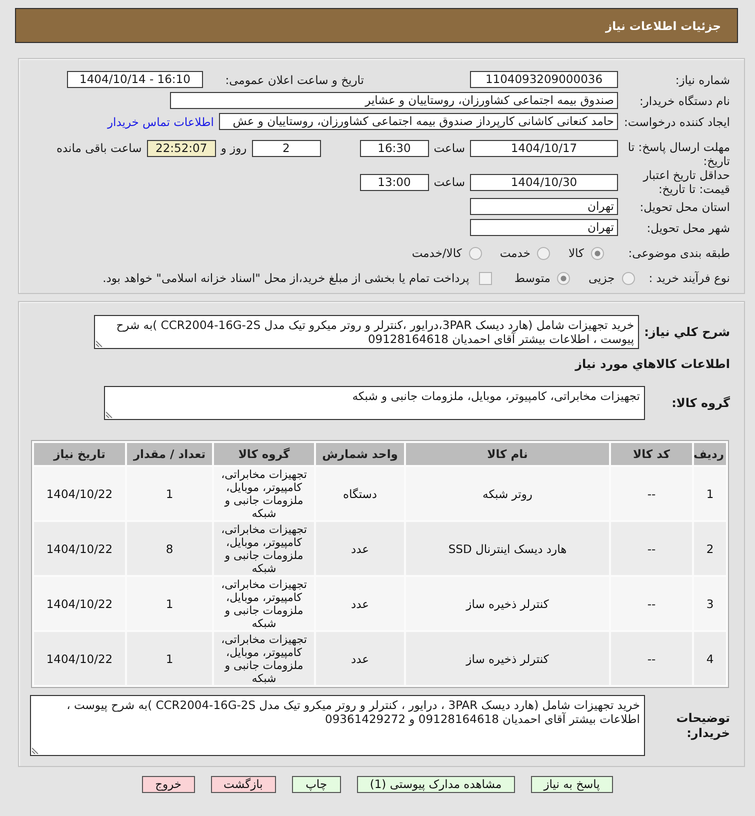 The height and width of the screenshot is (816, 755). Describe the element at coordinates (571, 784) in the screenshot. I see `reply-button: پاسخ به نیاز` at that location.